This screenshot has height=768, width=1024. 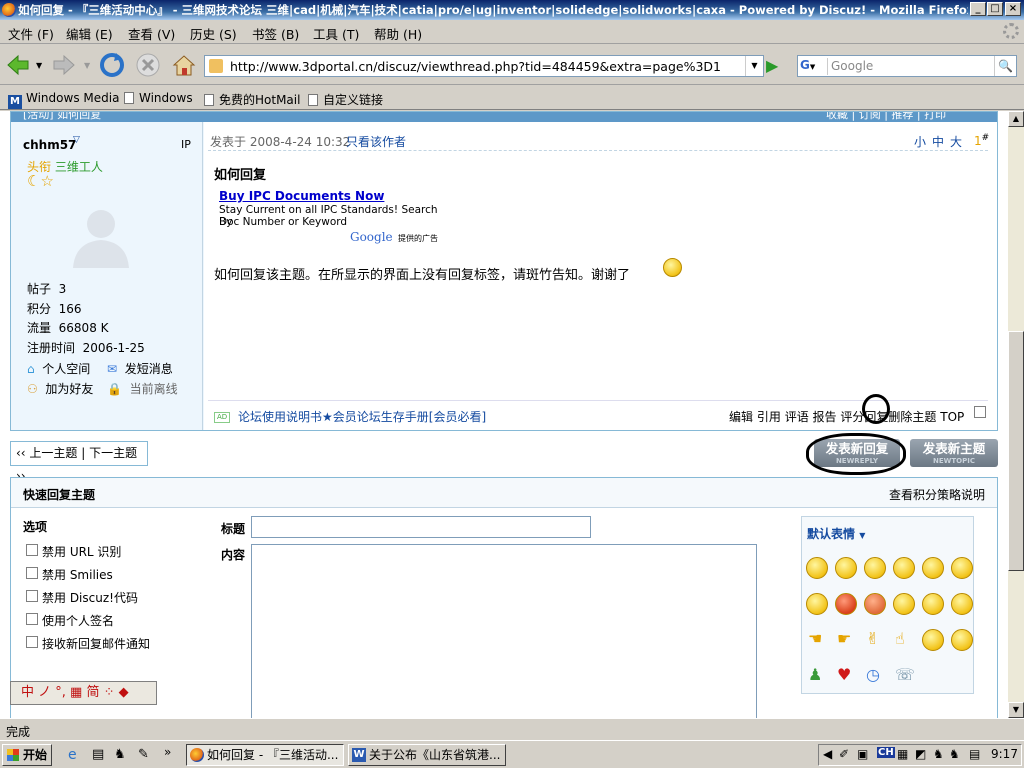 I want to click on minimize-button: _, so click(x=978, y=9).